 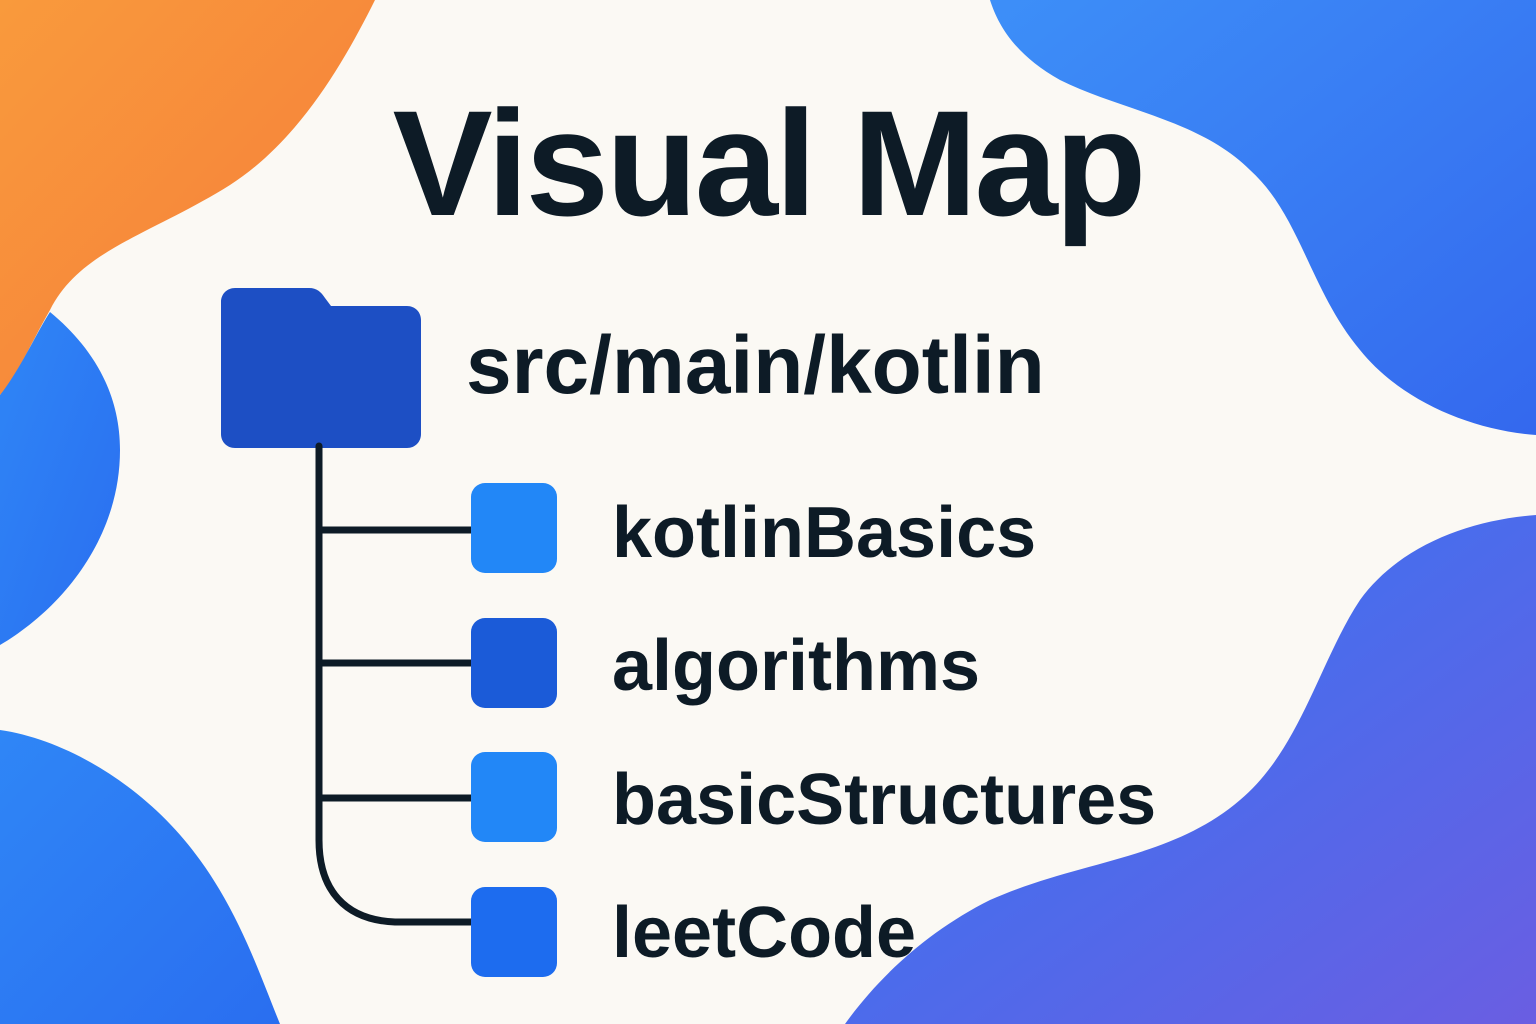 What do you see at coordinates (396, 684) in the screenshot?
I see `trunk-line` at bounding box center [396, 684].